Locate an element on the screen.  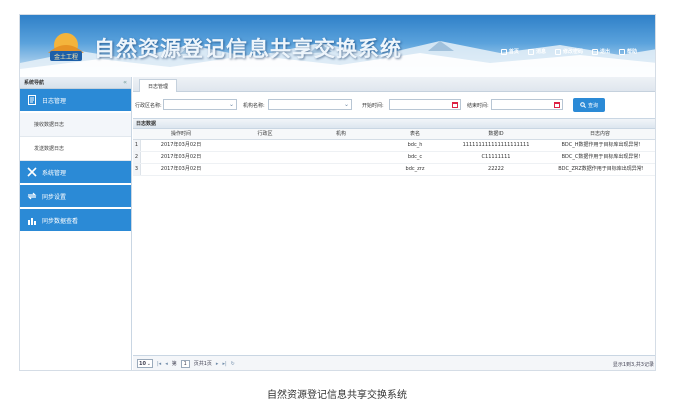
sidebar-subitem-receive-log: 接收数据日志 is located at coordinates (75, 125).